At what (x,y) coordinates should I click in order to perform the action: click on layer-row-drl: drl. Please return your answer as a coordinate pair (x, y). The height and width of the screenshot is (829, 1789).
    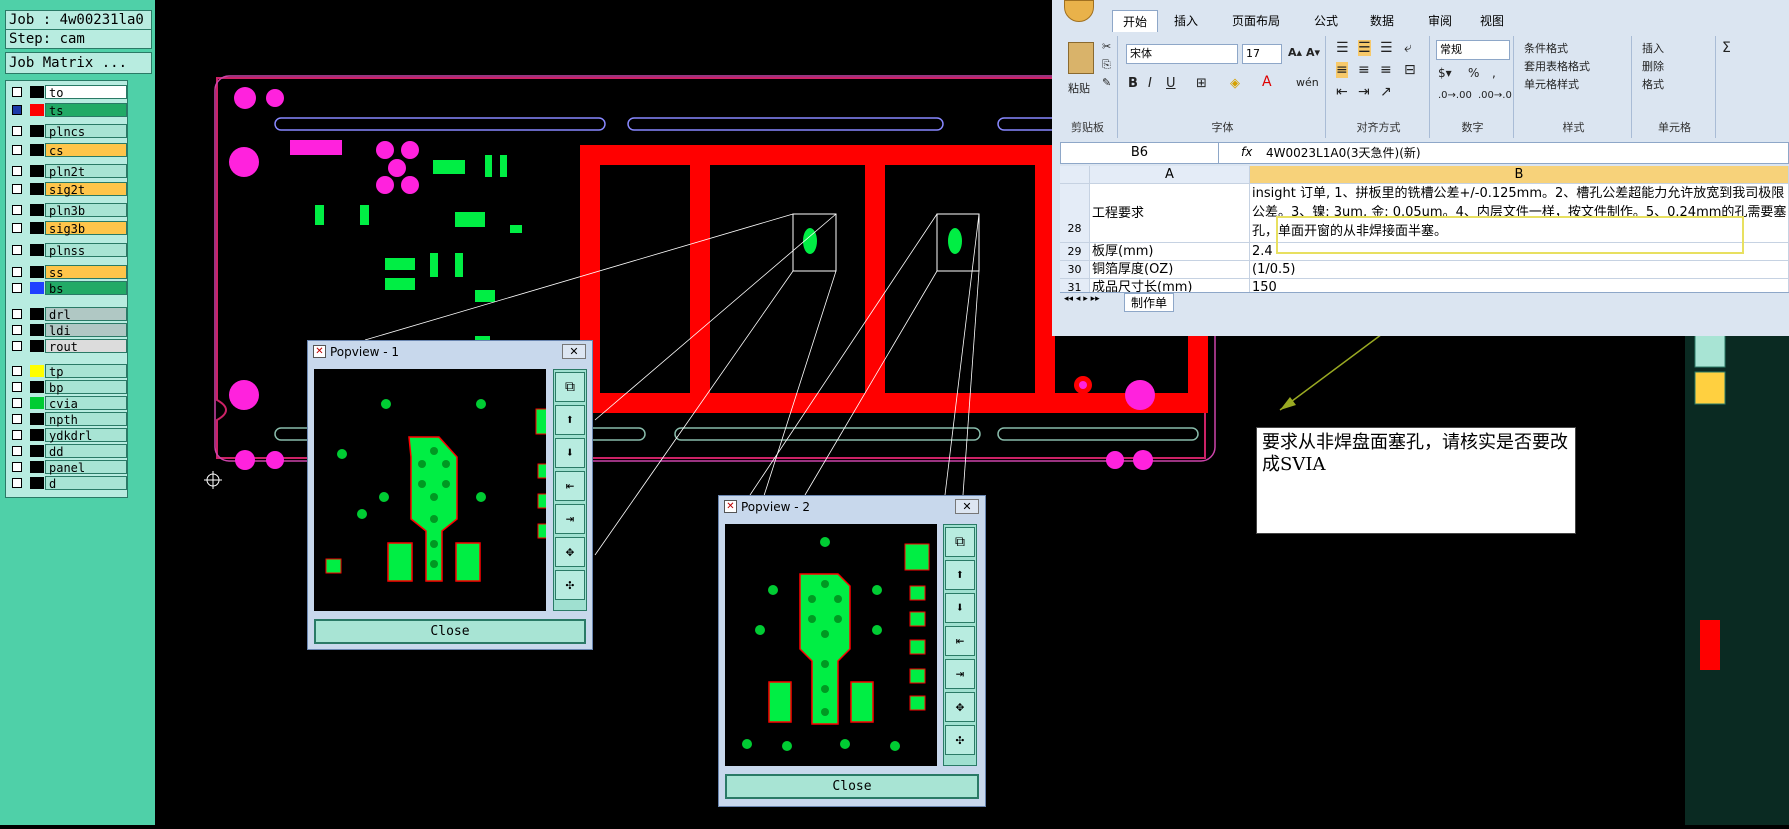
    Looking at the image, I should click on (67, 314).